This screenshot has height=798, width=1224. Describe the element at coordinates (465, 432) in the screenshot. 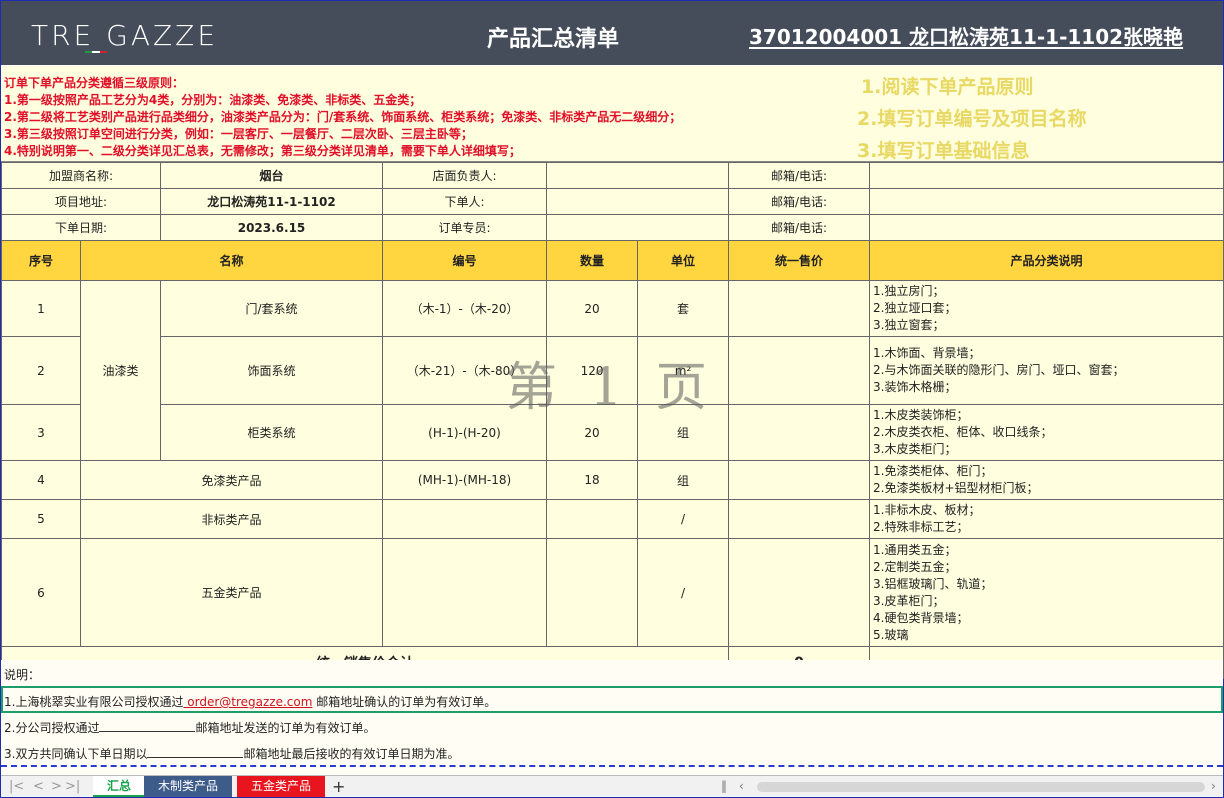

I see `row-code: (H-1)-(H-20)` at that location.